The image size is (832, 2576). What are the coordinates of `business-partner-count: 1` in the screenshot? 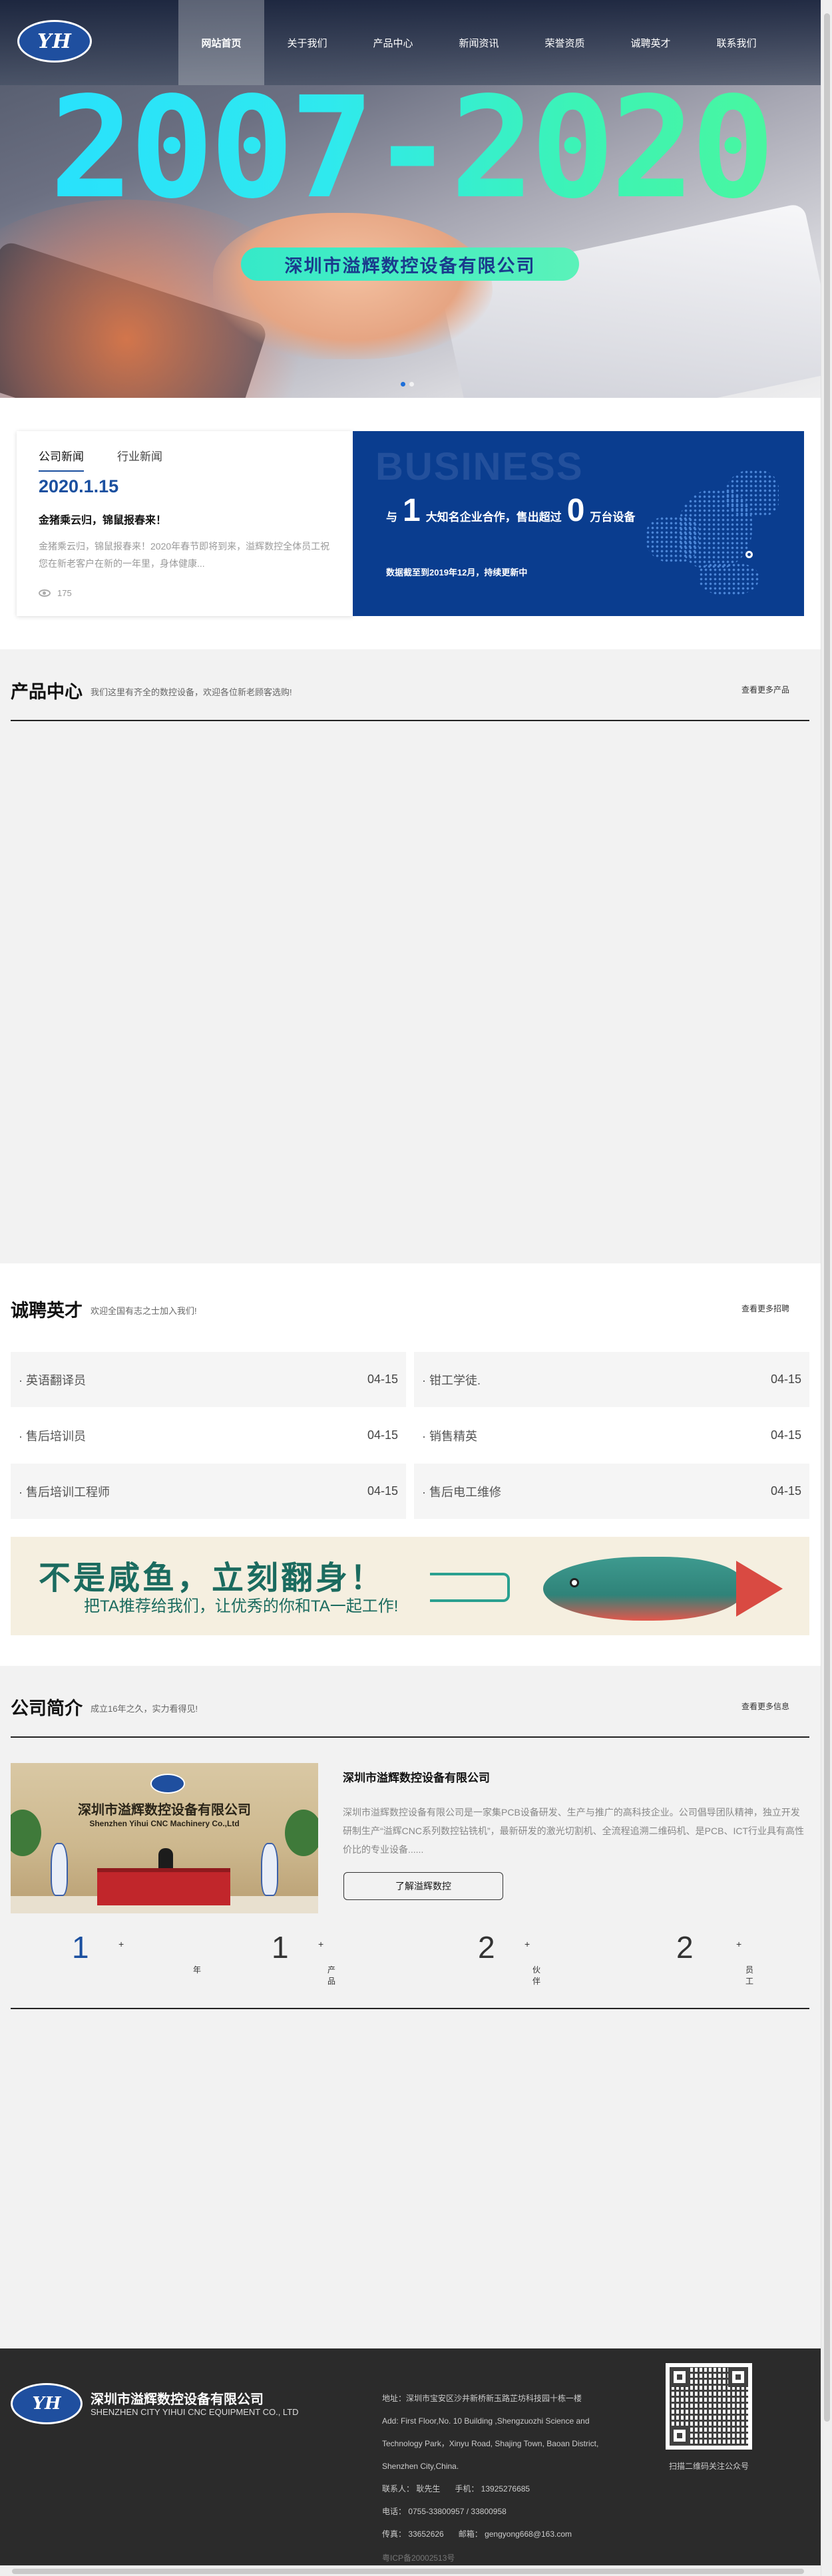 It's located at (412, 510).